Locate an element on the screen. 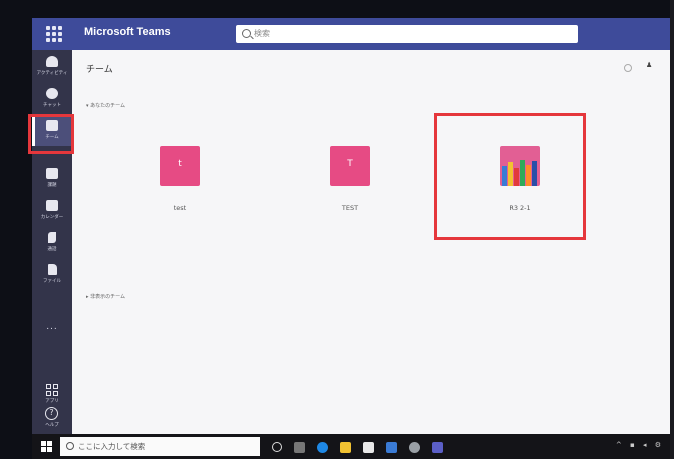 The image size is (674, 459). windows-start-icon is located at coordinates (46, 446).